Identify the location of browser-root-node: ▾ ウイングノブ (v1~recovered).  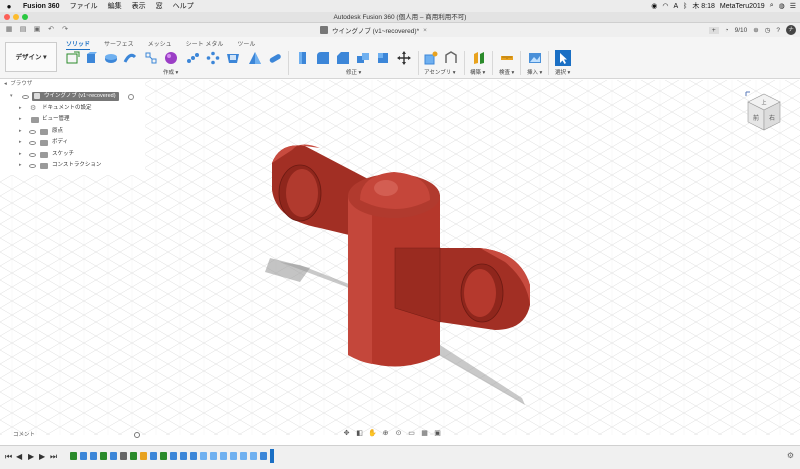
(72, 97).